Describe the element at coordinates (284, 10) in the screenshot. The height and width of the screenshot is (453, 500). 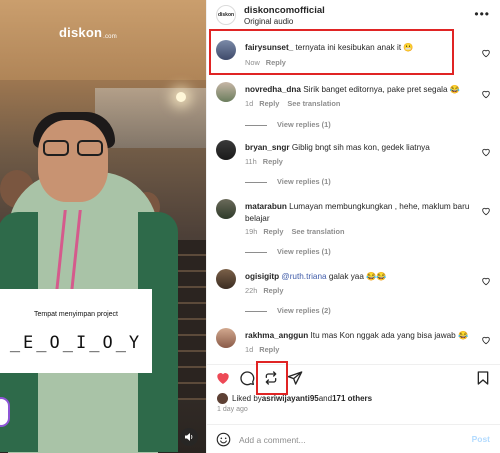
I see `post-author-username: diskoncomofficial` at that location.